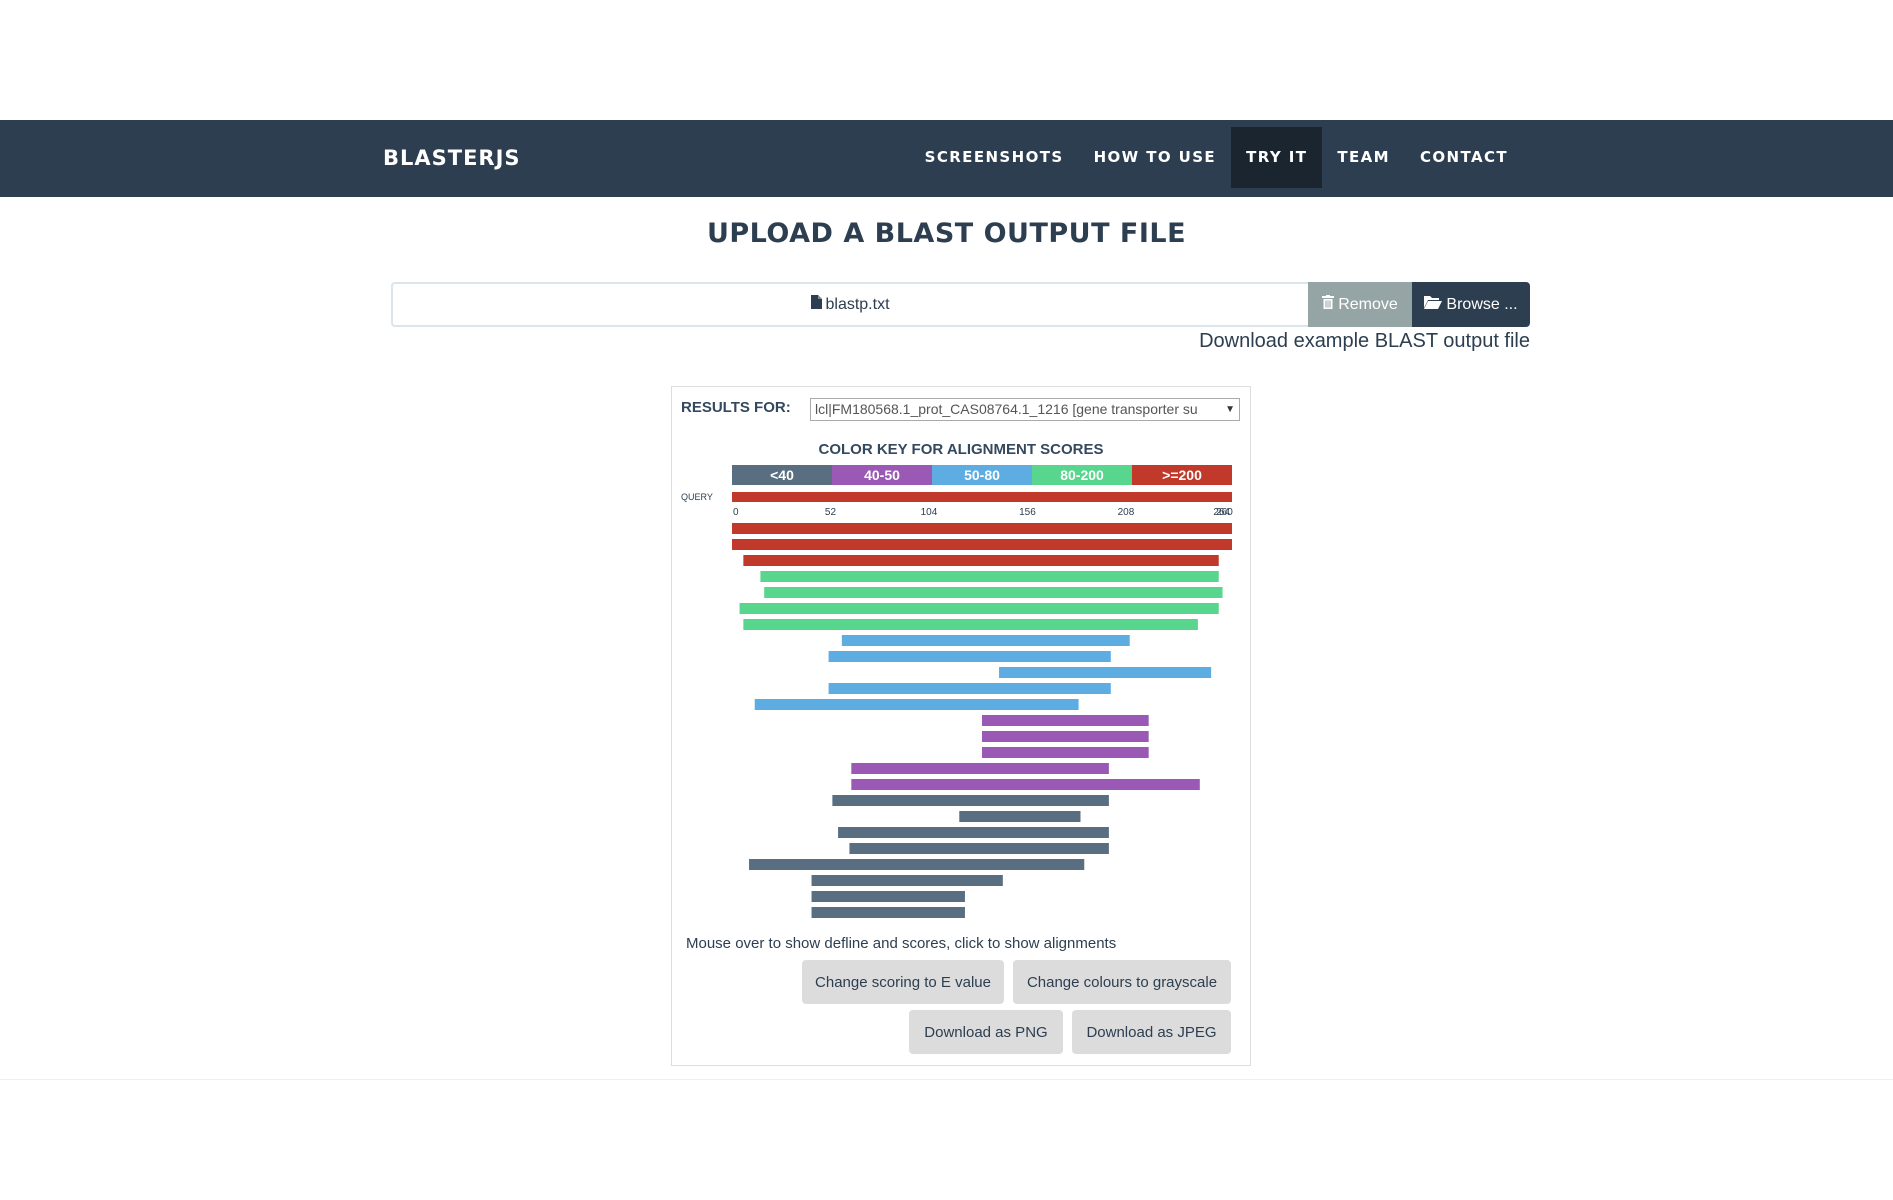 The width and height of the screenshot is (1893, 1200). Describe the element at coordinates (1328, 304) in the screenshot. I see `trash-icon` at that location.